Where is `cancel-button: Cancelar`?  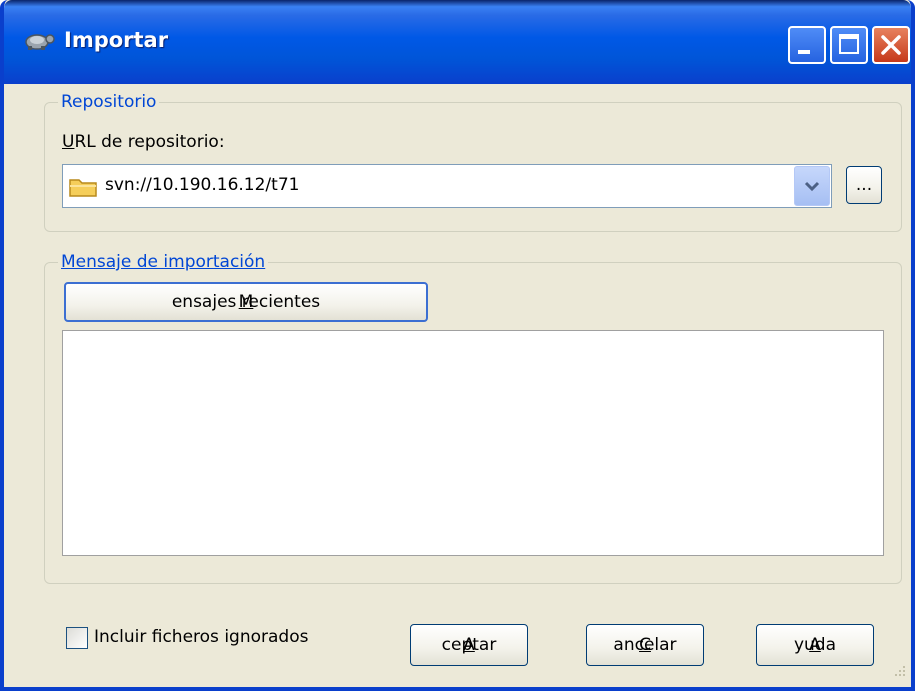 cancel-button: Cancelar is located at coordinates (645, 645).